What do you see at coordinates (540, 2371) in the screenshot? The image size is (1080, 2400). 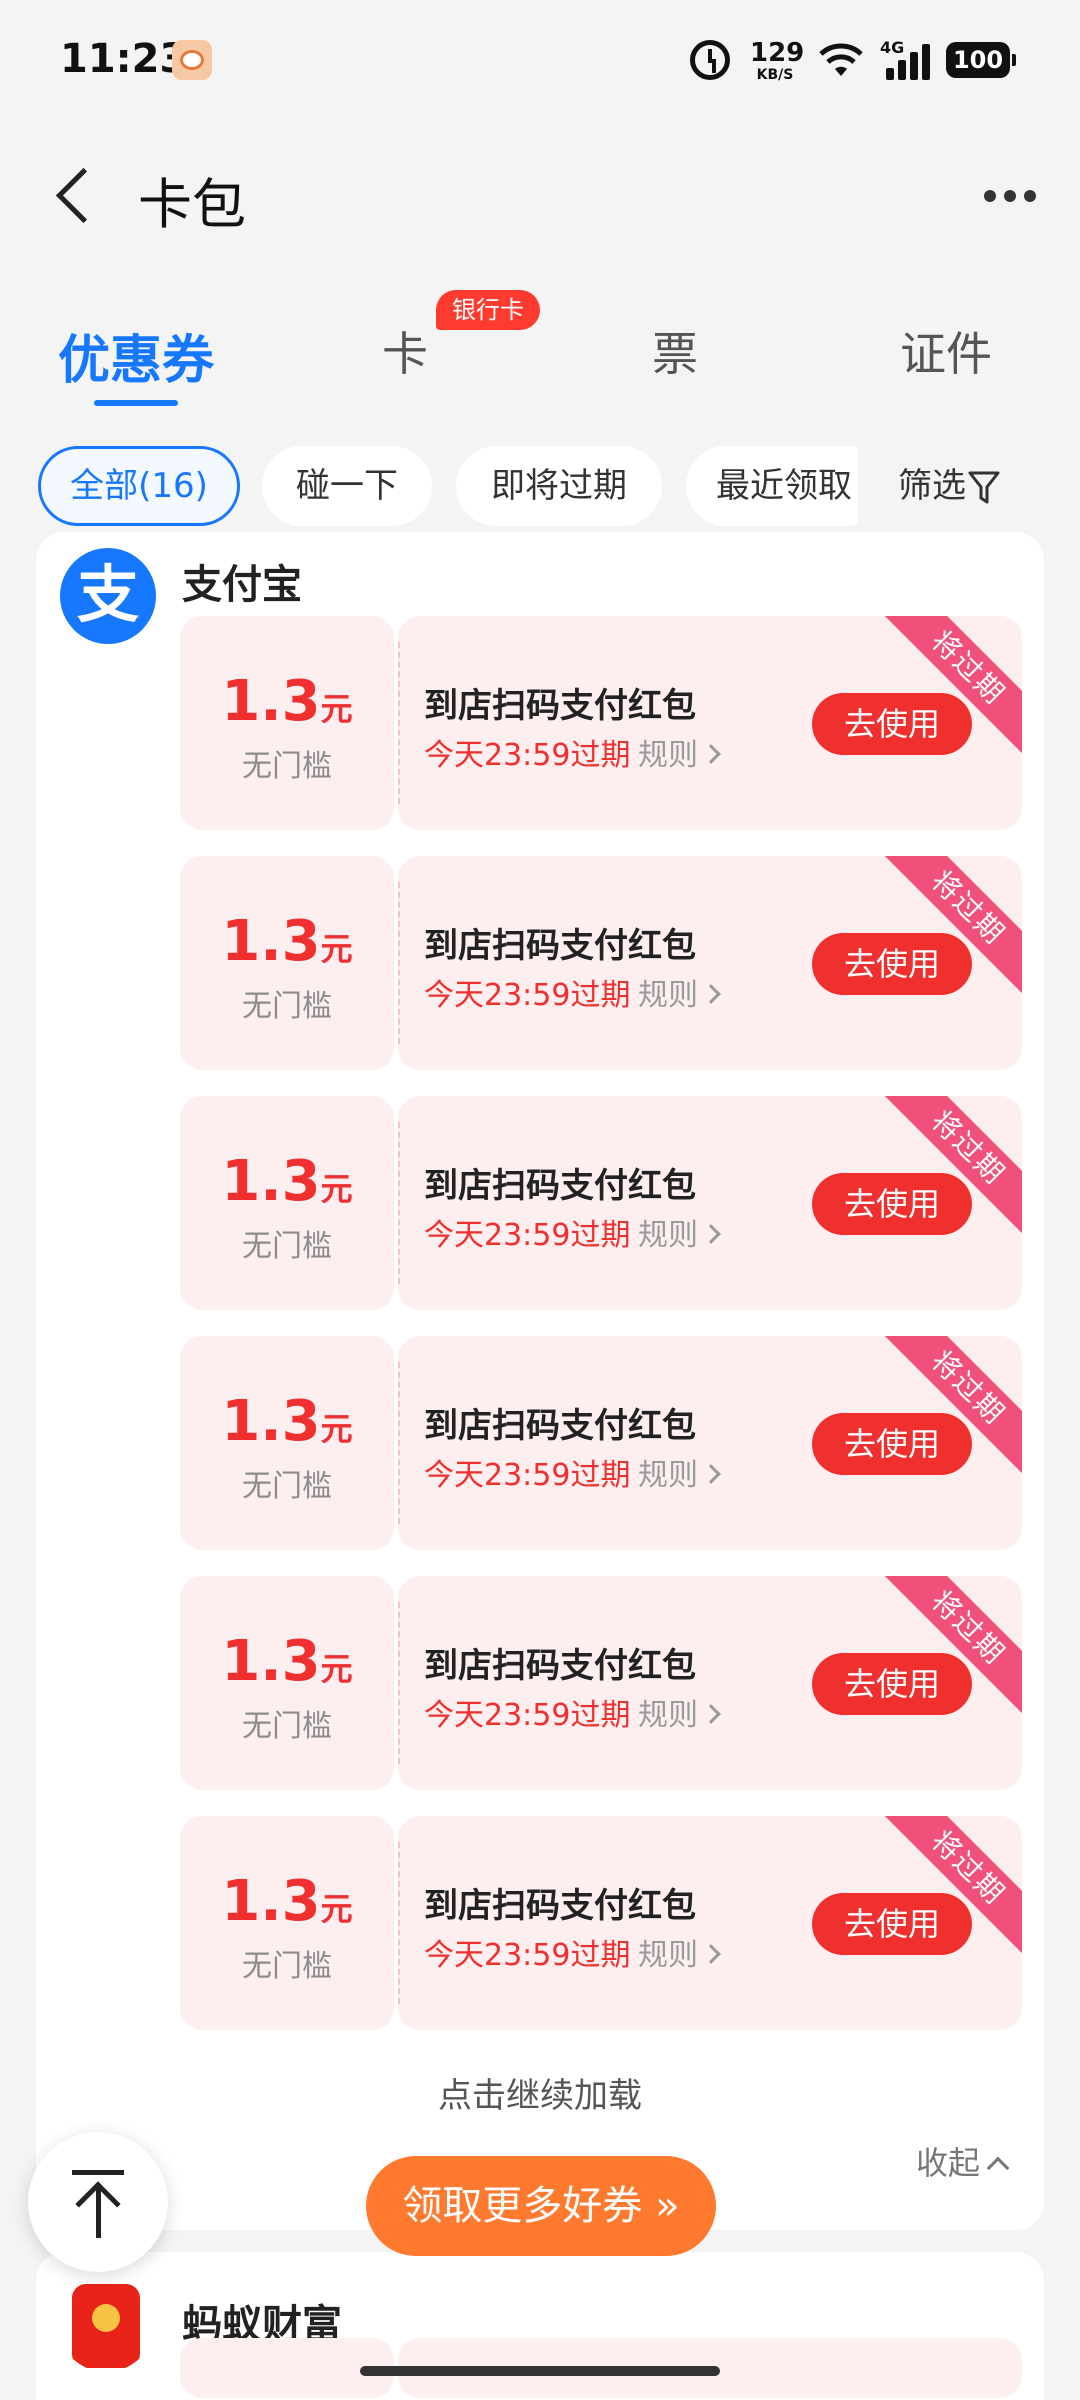 I see `home-indicator` at bounding box center [540, 2371].